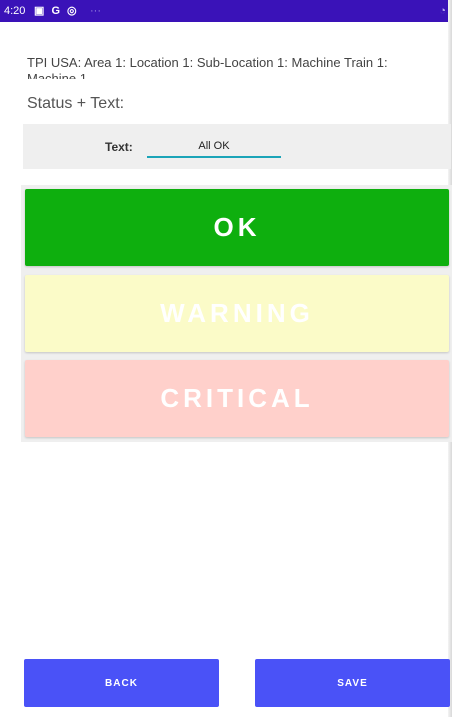  What do you see at coordinates (352, 683) in the screenshot?
I see `save-button: SAVE` at bounding box center [352, 683].